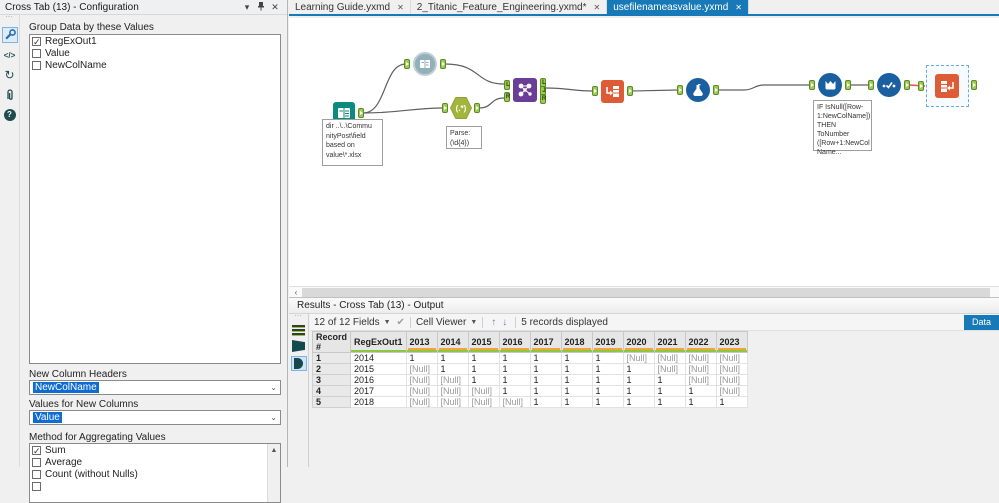 This screenshot has height=503, width=999. I want to click on table-cell: 2017, so click(379, 391).